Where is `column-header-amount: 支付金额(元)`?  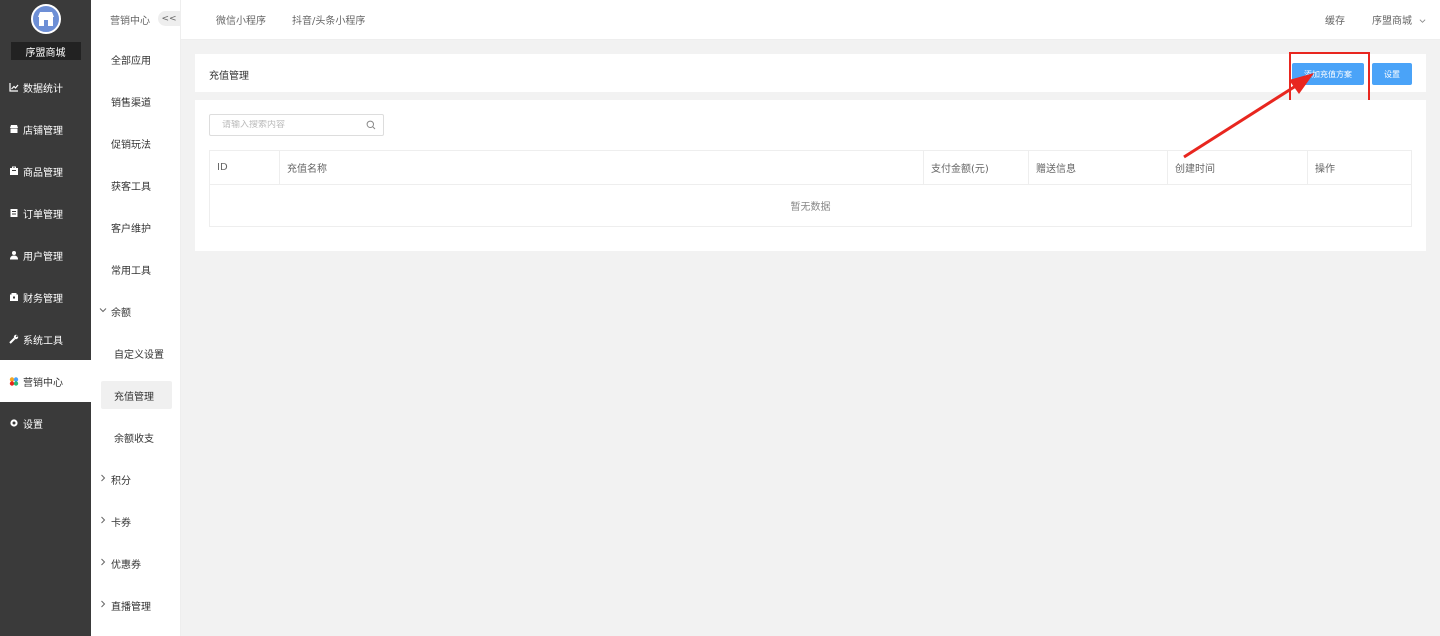 column-header-amount: 支付金额(元) is located at coordinates (976, 167).